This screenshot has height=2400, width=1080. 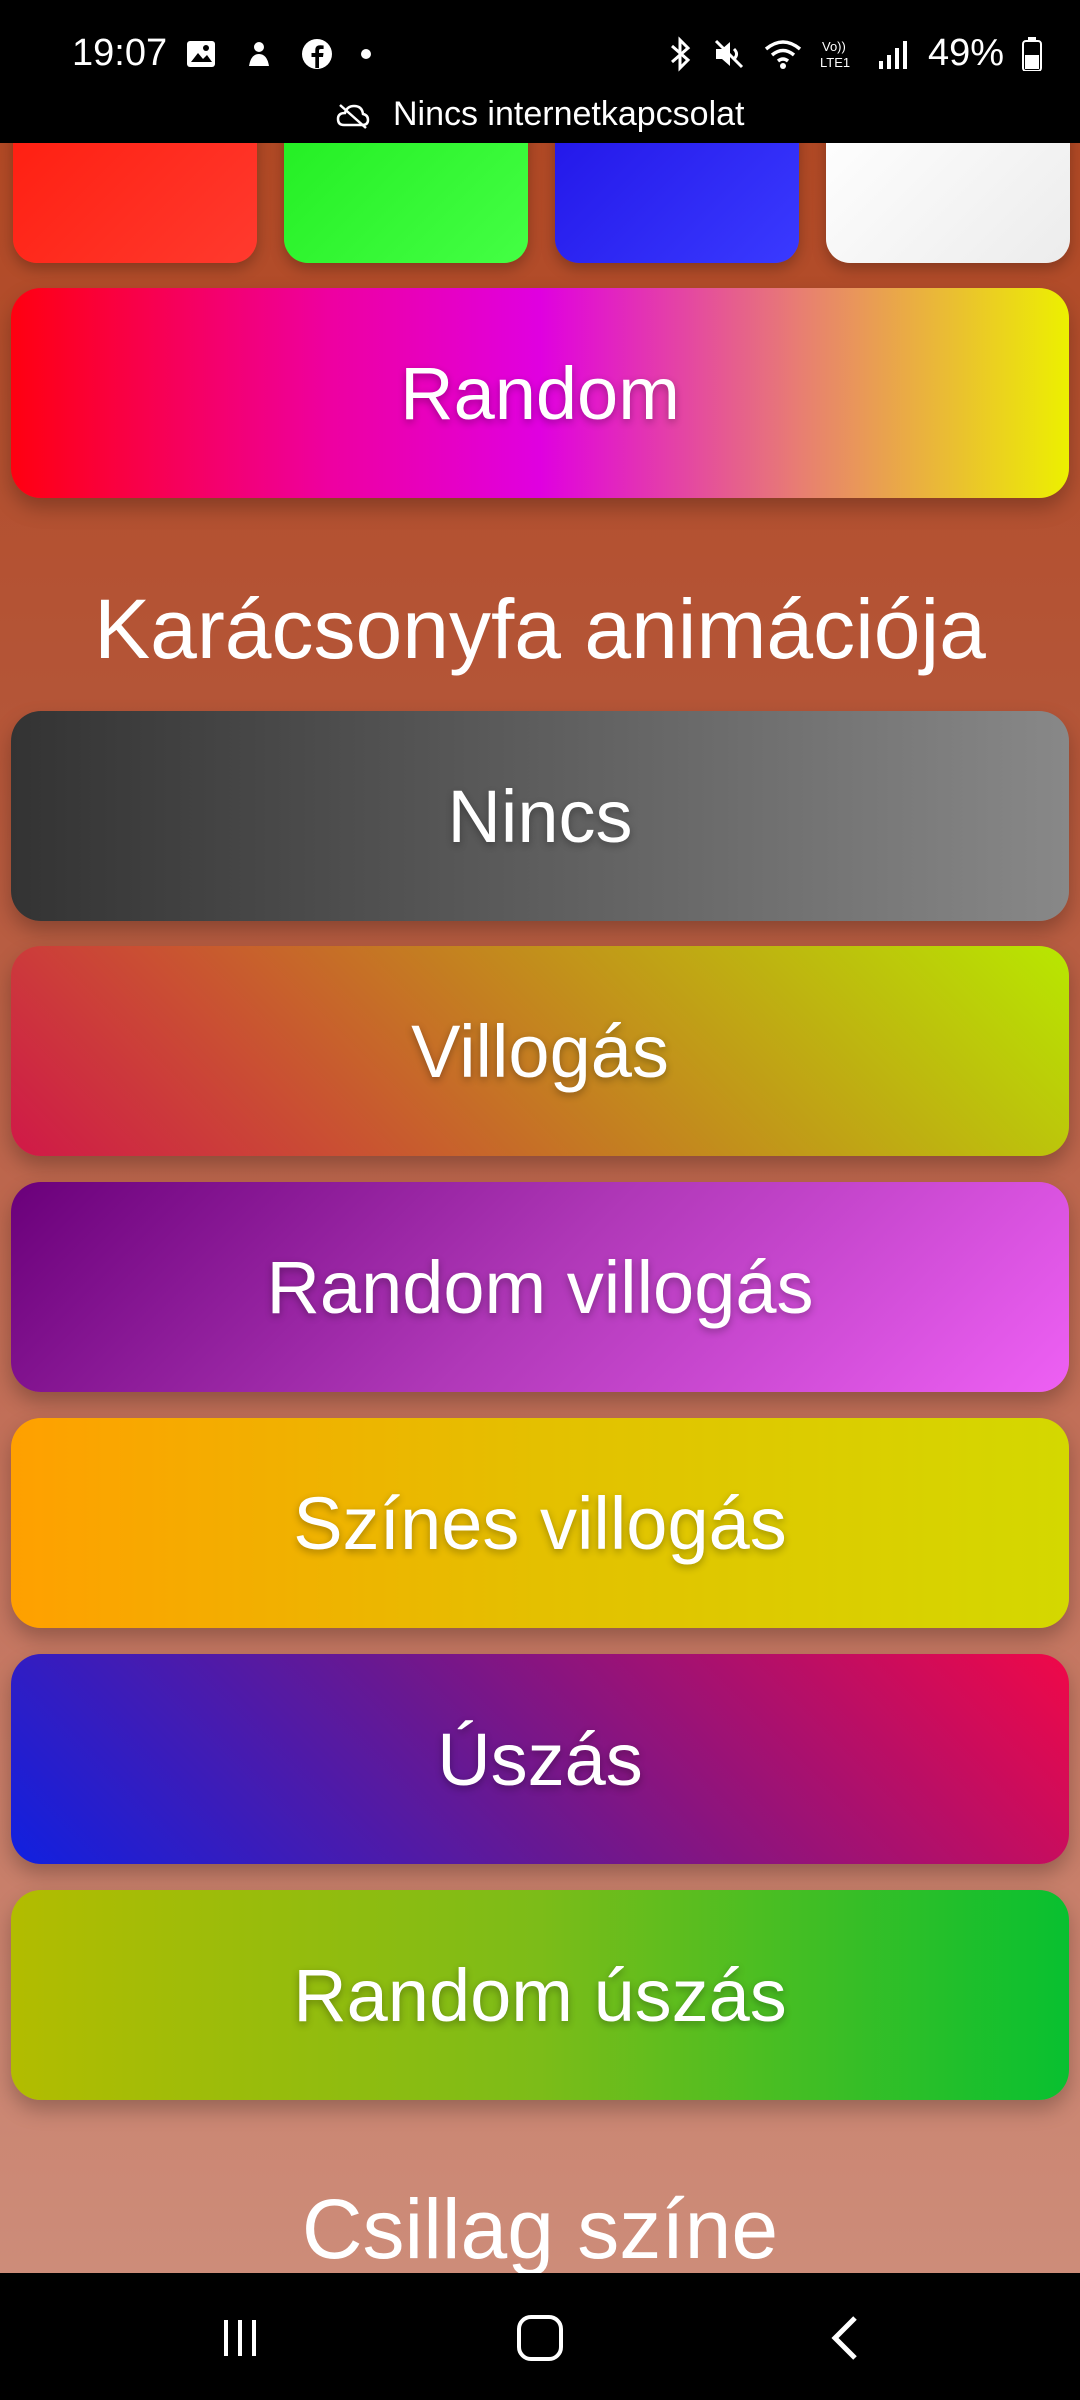 What do you see at coordinates (835, 62) in the screenshot?
I see `svg-text: LTE1` at bounding box center [835, 62].